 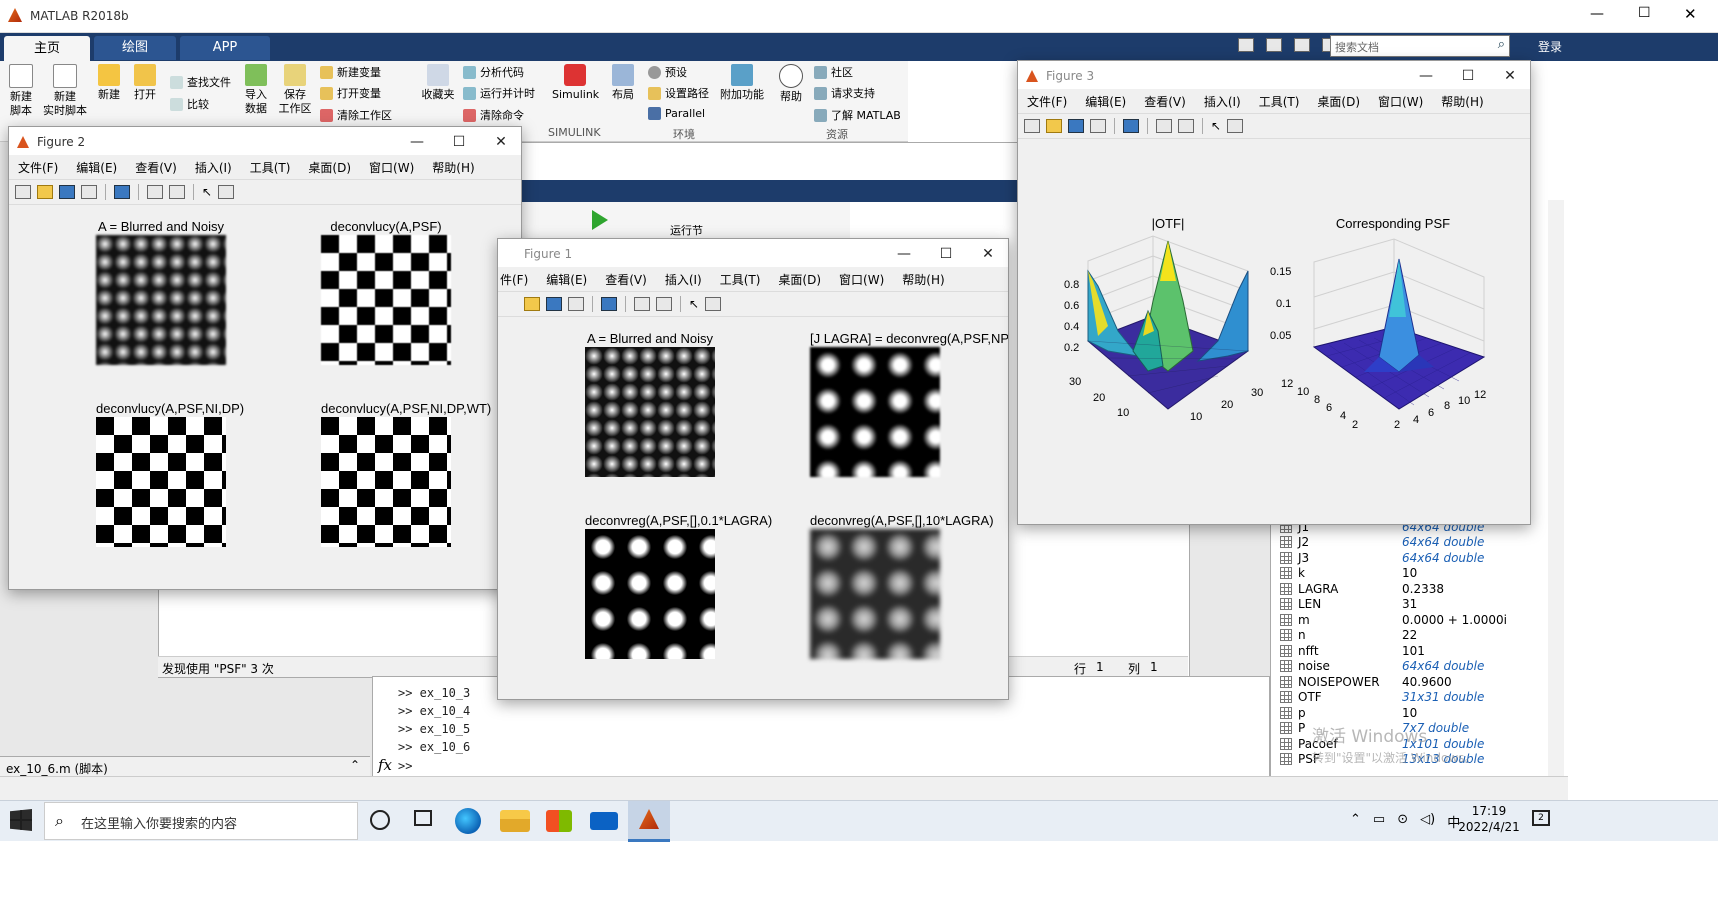 What do you see at coordinates (515, 821) in the screenshot?
I see `file-explorer-icon` at bounding box center [515, 821].